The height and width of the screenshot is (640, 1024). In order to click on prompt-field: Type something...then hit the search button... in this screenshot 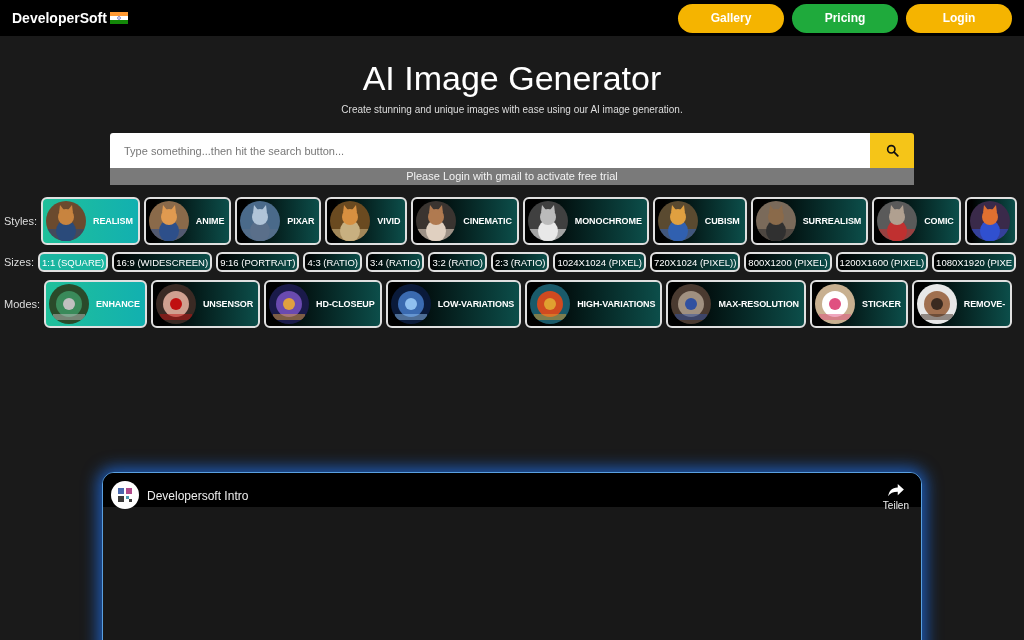, I will do `click(490, 150)`.